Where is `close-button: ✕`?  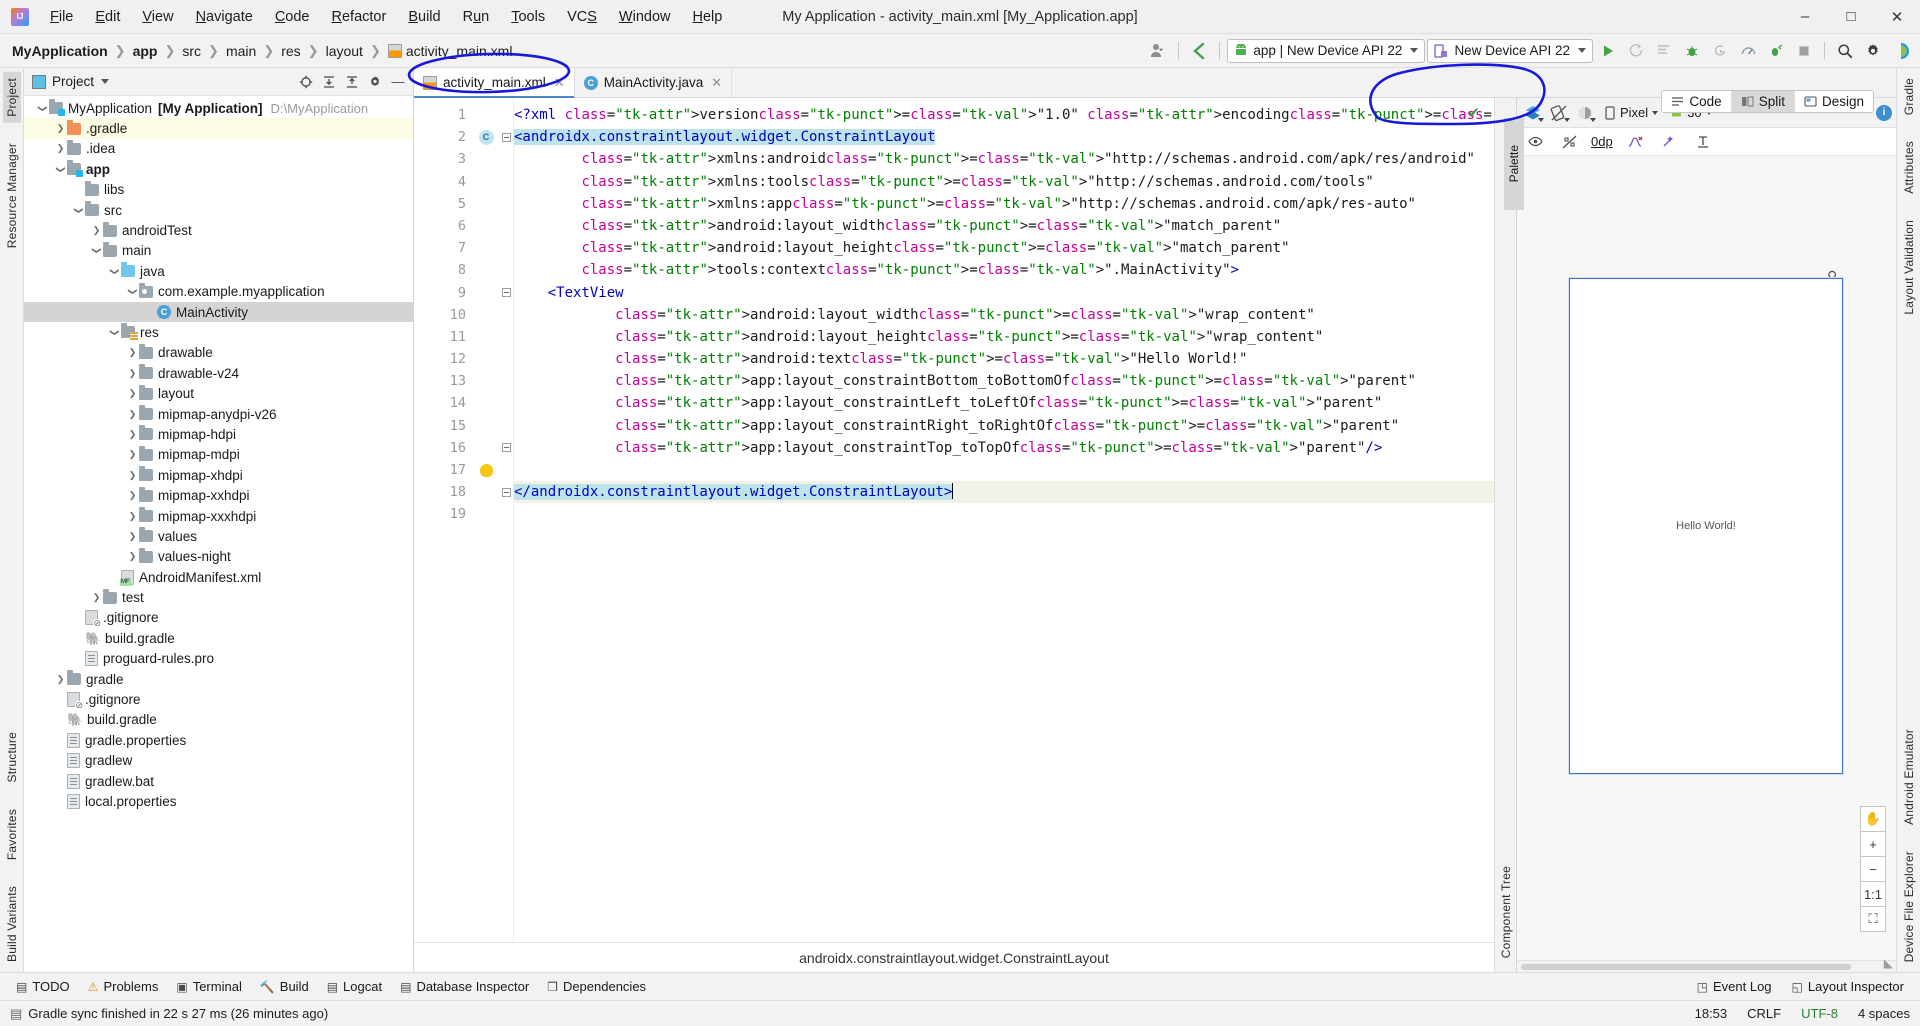 close-button: ✕ is located at coordinates (1897, 17).